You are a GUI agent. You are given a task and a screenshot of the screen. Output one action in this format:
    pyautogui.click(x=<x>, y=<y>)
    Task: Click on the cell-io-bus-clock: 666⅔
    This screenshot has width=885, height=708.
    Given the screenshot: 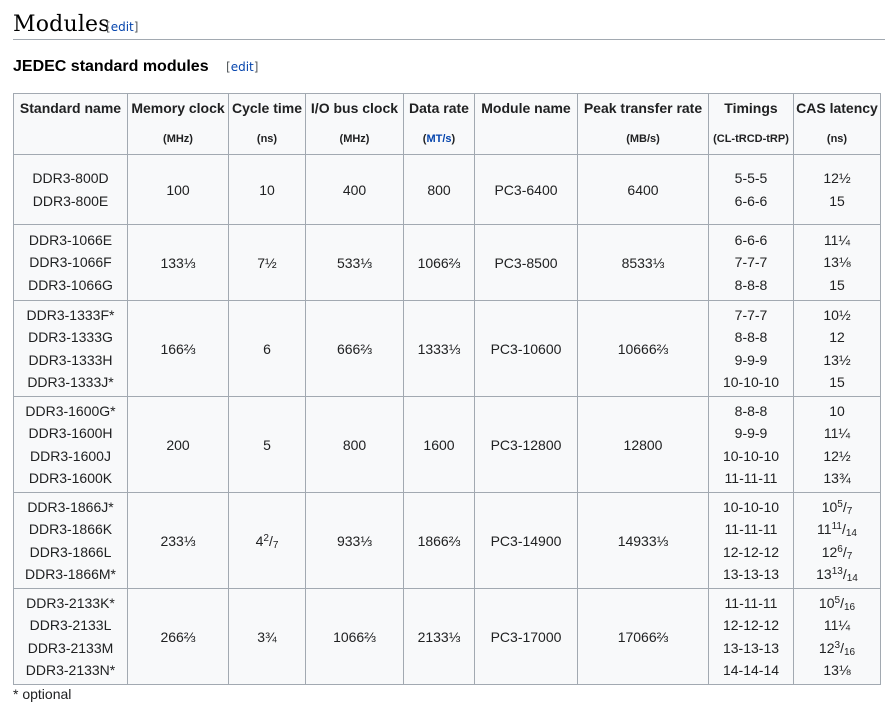 What is the action you would take?
    pyautogui.click(x=354, y=348)
    